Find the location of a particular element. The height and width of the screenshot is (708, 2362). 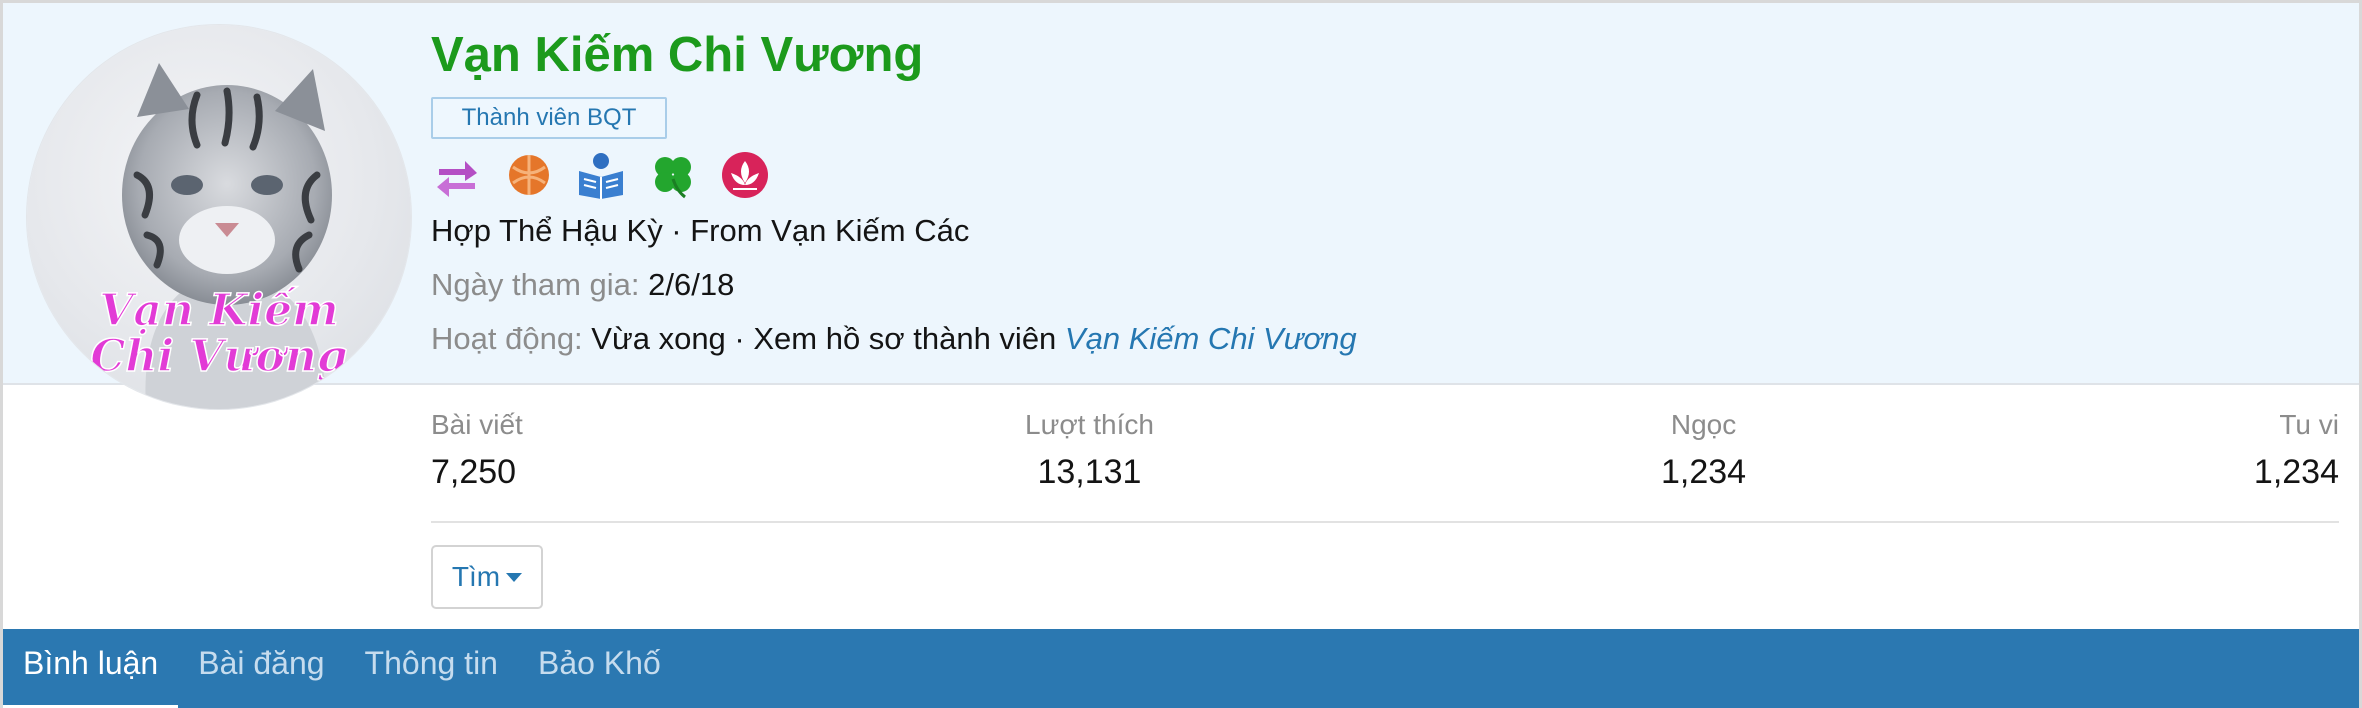

find-button: Tìm is located at coordinates (487, 577).